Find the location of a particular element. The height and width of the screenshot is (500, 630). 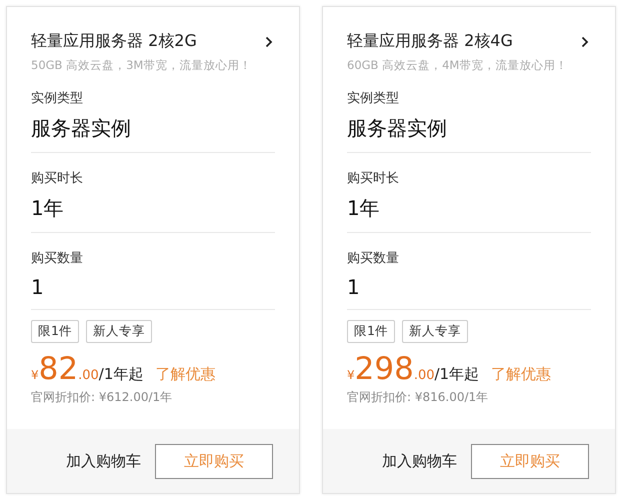

product-description: 60GB 高效云盘，4M带宽，流量放心用！ is located at coordinates (457, 65).